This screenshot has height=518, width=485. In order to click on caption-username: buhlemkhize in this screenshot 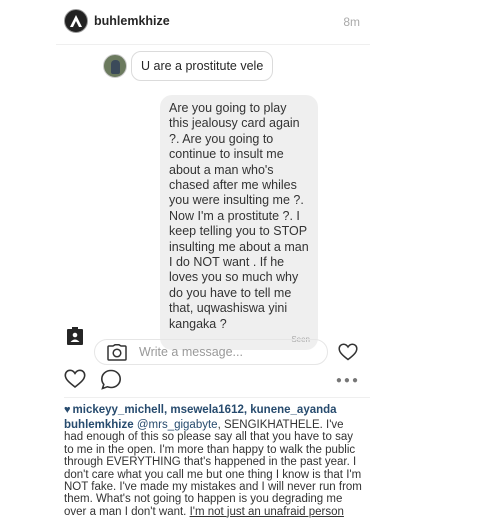, I will do `click(99, 425)`.